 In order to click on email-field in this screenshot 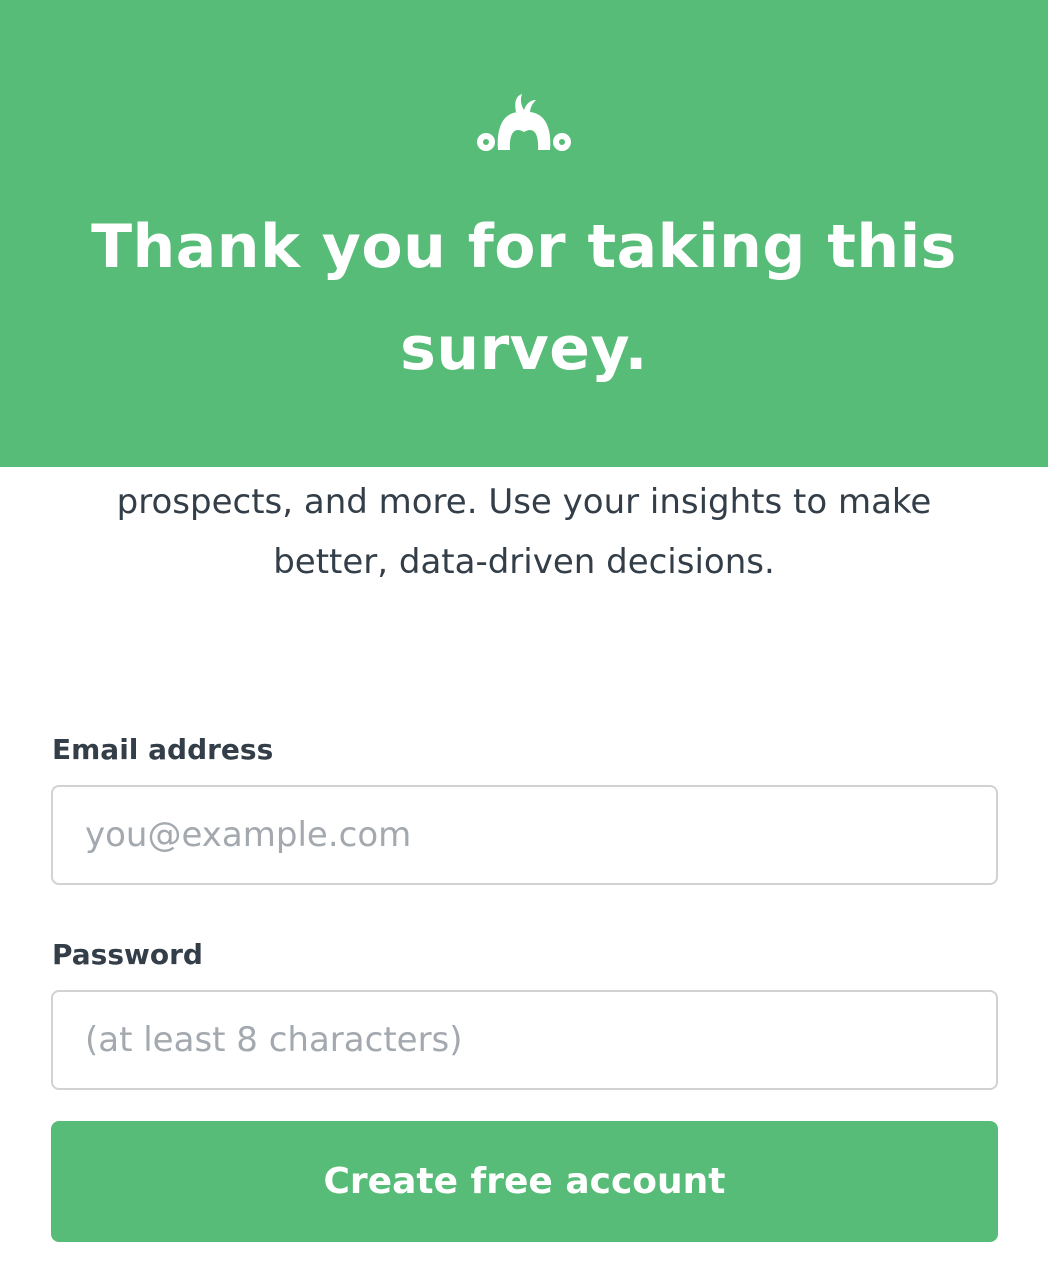, I will do `click(524, 835)`.